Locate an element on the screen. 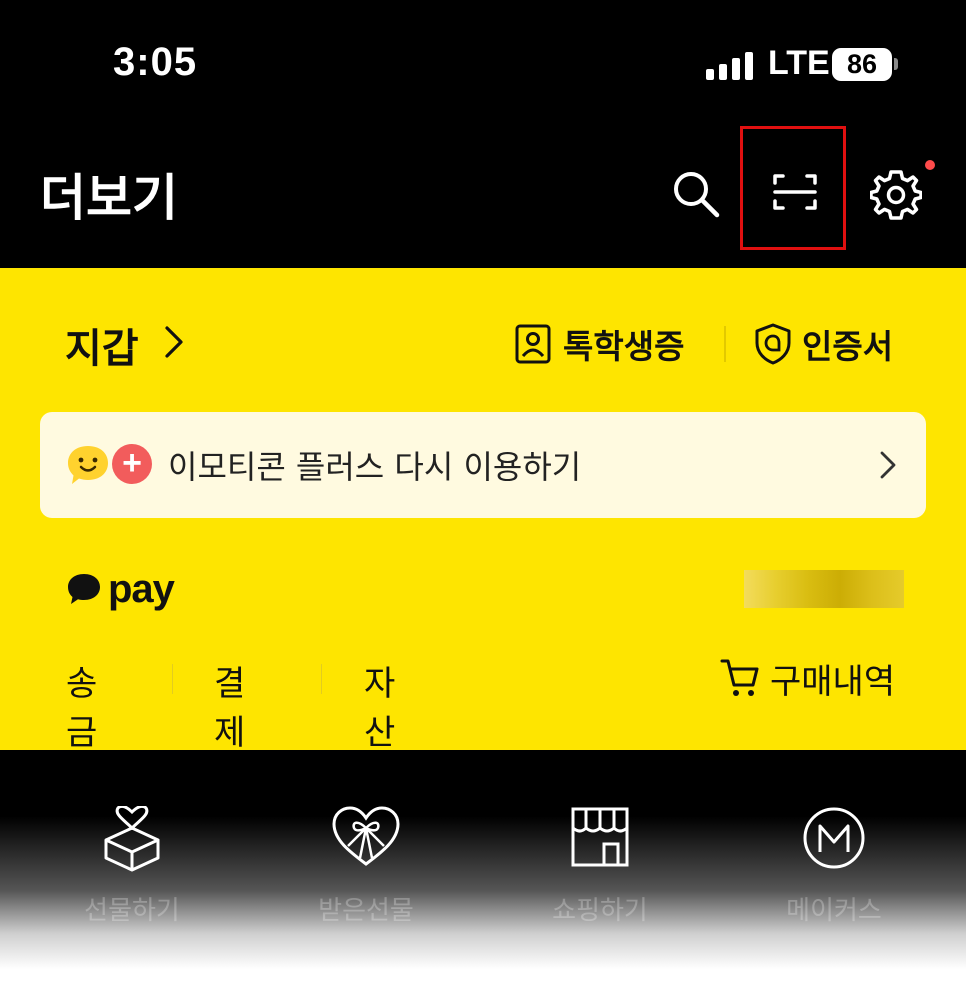 The height and width of the screenshot is (1005, 966). plus-badge-icon: + is located at coordinates (132, 464).